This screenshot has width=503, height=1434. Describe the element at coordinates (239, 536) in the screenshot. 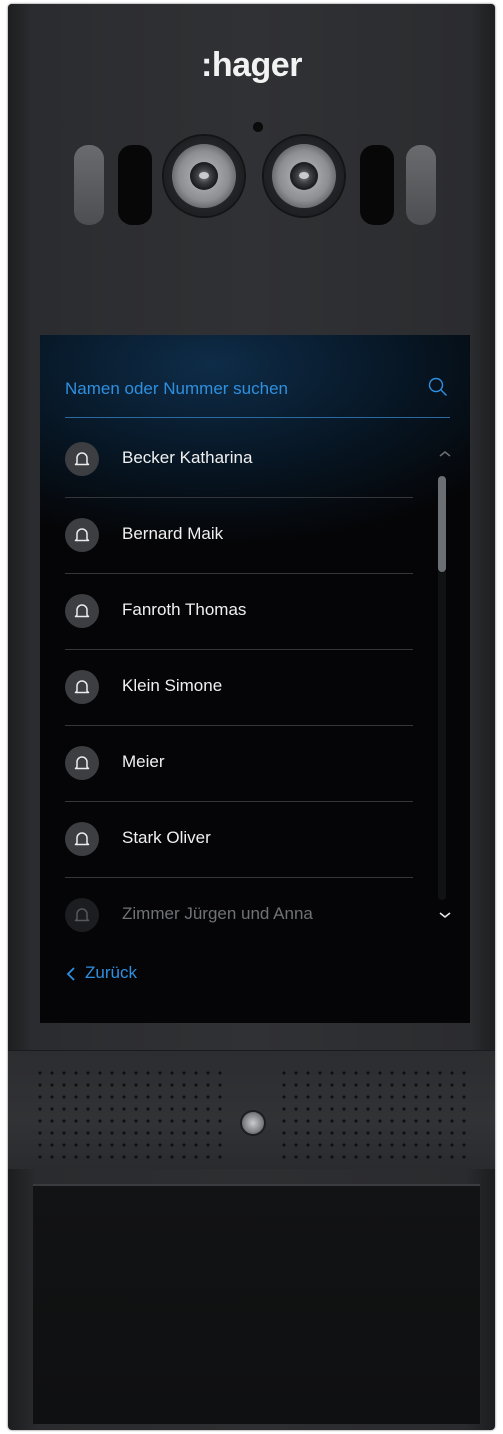

I see `contact-row: Bernard Maik` at that location.